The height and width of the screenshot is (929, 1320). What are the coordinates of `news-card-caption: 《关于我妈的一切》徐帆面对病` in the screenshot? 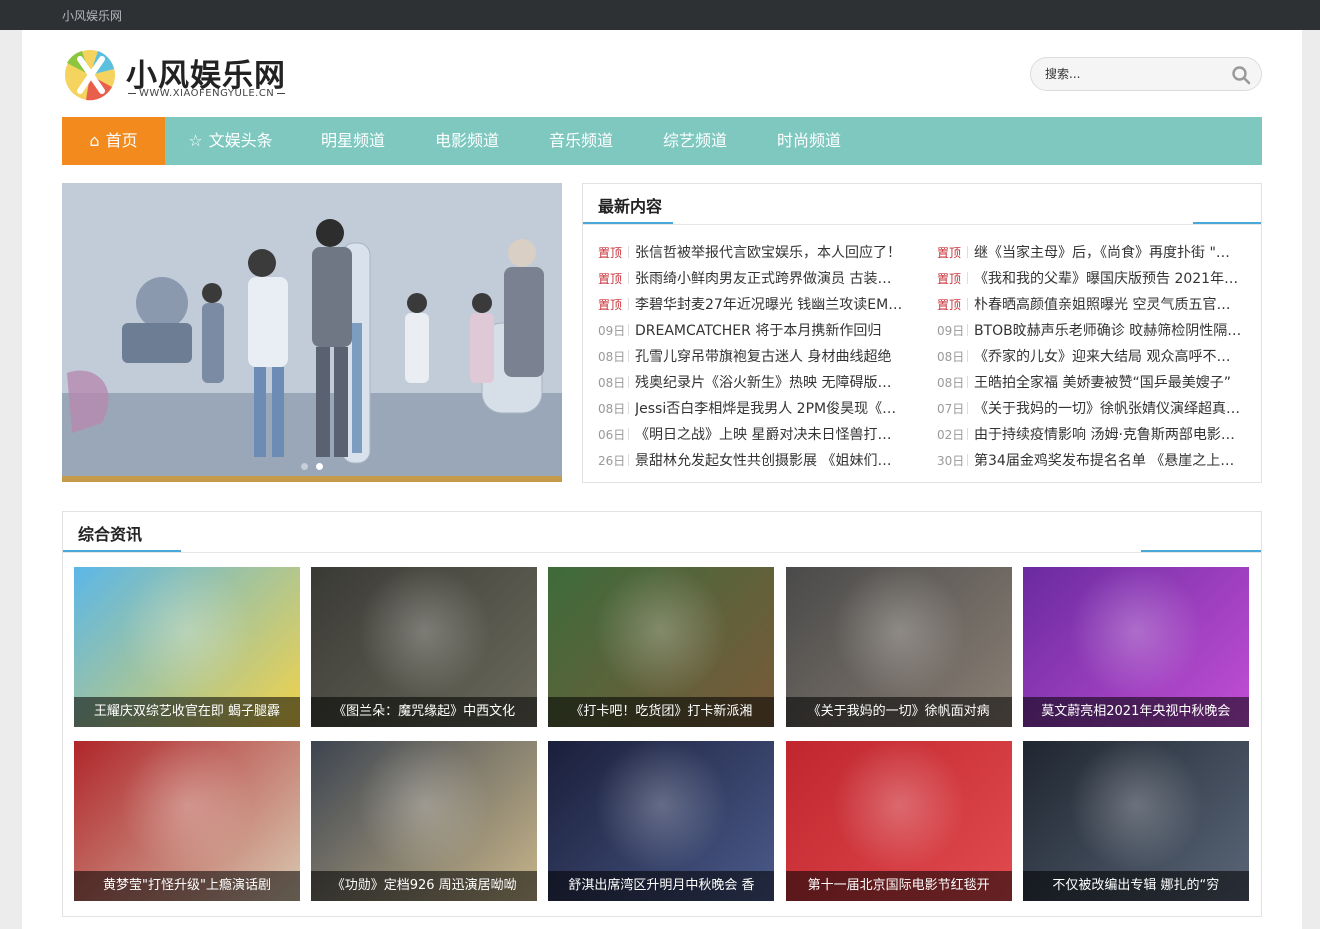 It's located at (898, 712).